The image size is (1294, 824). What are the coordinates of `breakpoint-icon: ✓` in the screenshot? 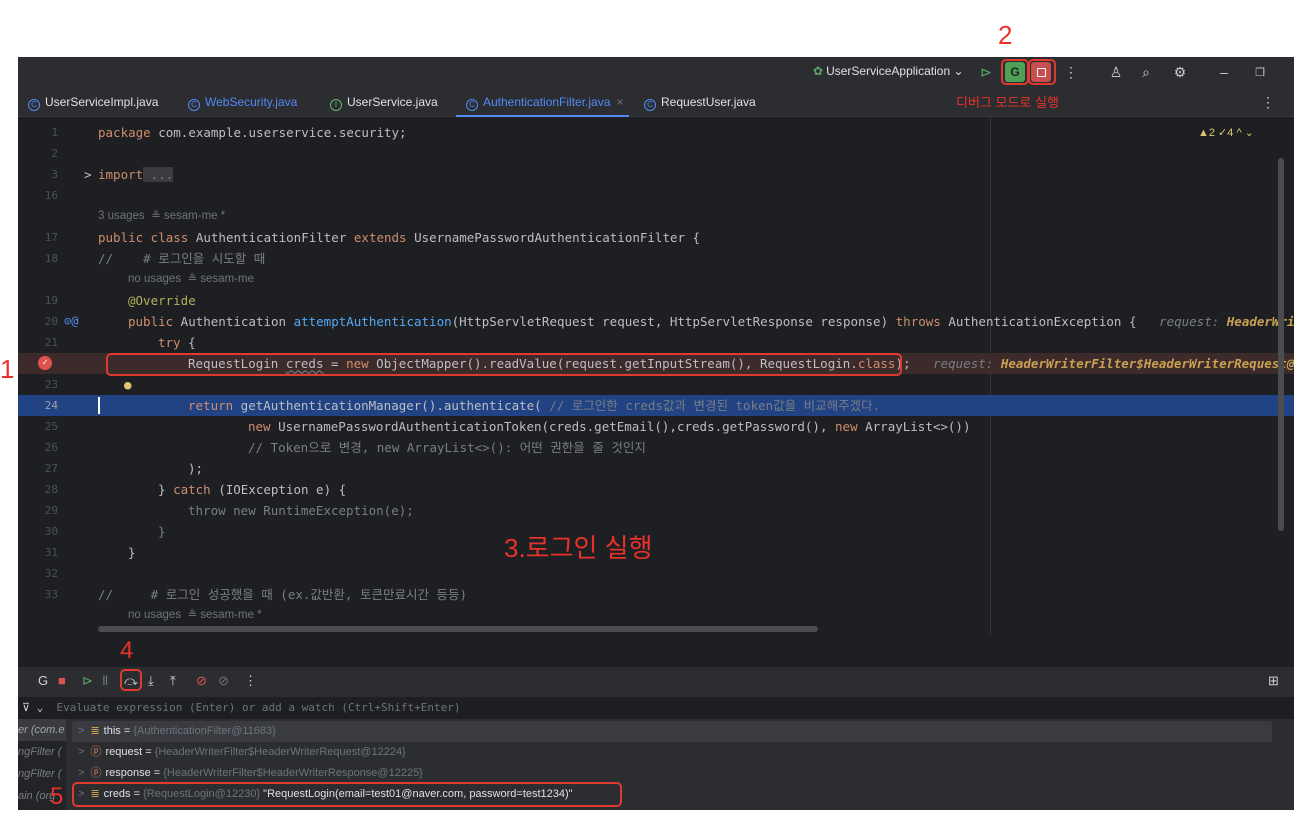 It's located at (45, 363).